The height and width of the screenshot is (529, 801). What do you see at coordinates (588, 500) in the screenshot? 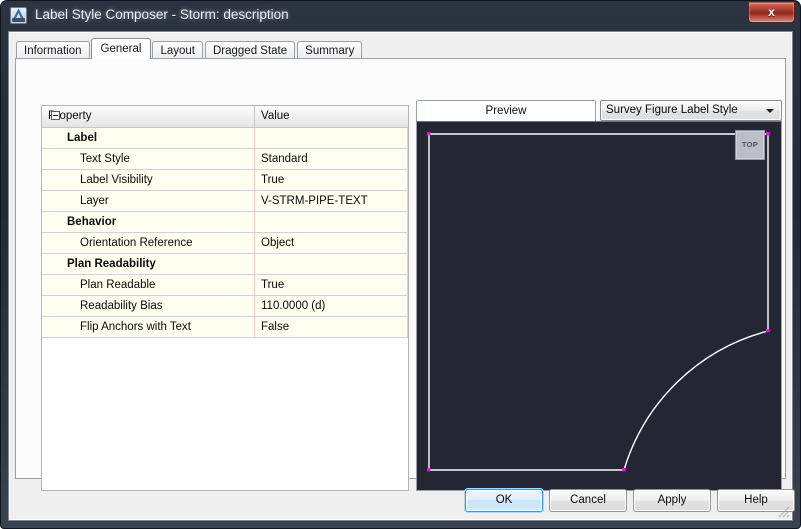
I see `cancel-button: Cancel` at bounding box center [588, 500].